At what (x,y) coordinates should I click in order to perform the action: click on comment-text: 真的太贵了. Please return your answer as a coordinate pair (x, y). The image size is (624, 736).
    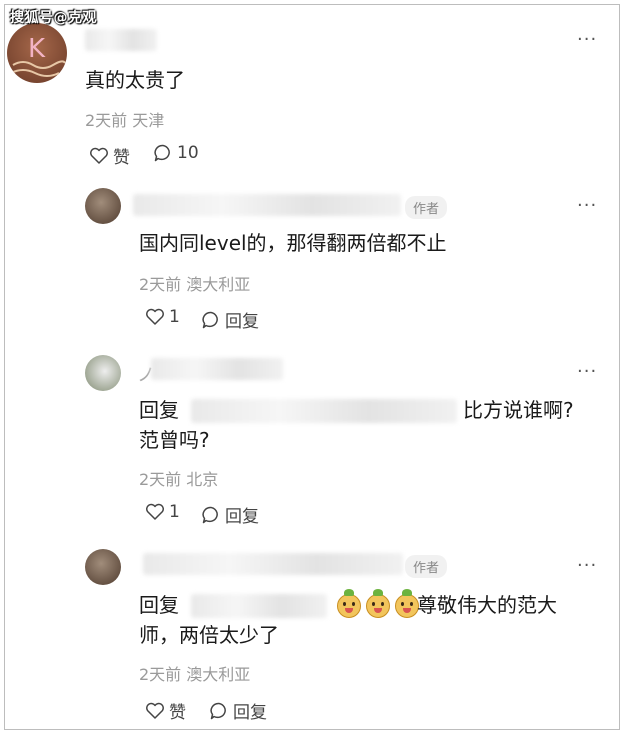
    Looking at the image, I should click on (135, 80).